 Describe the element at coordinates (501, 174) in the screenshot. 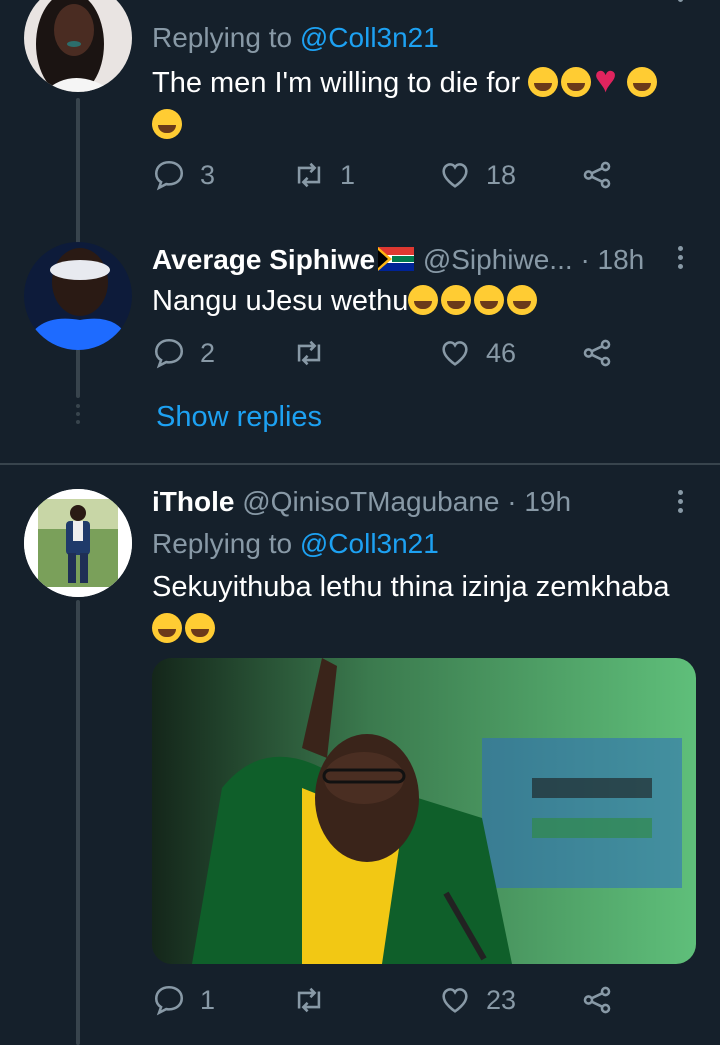

I see `like-count: 18` at that location.